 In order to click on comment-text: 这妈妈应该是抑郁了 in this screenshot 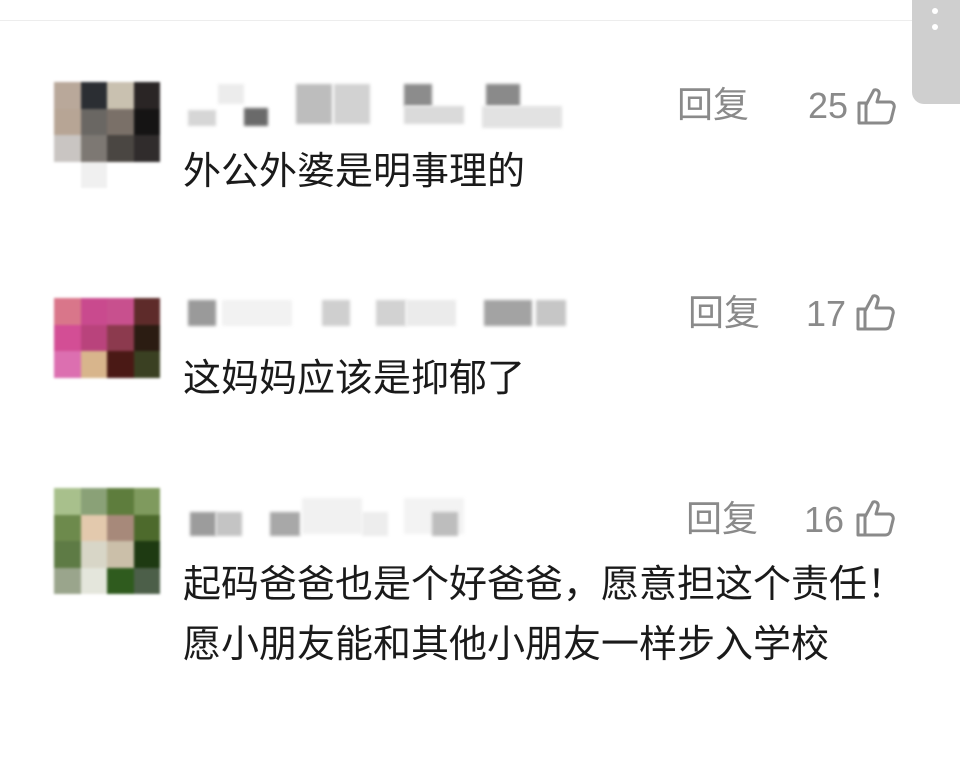, I will do `click(354, 378)`.